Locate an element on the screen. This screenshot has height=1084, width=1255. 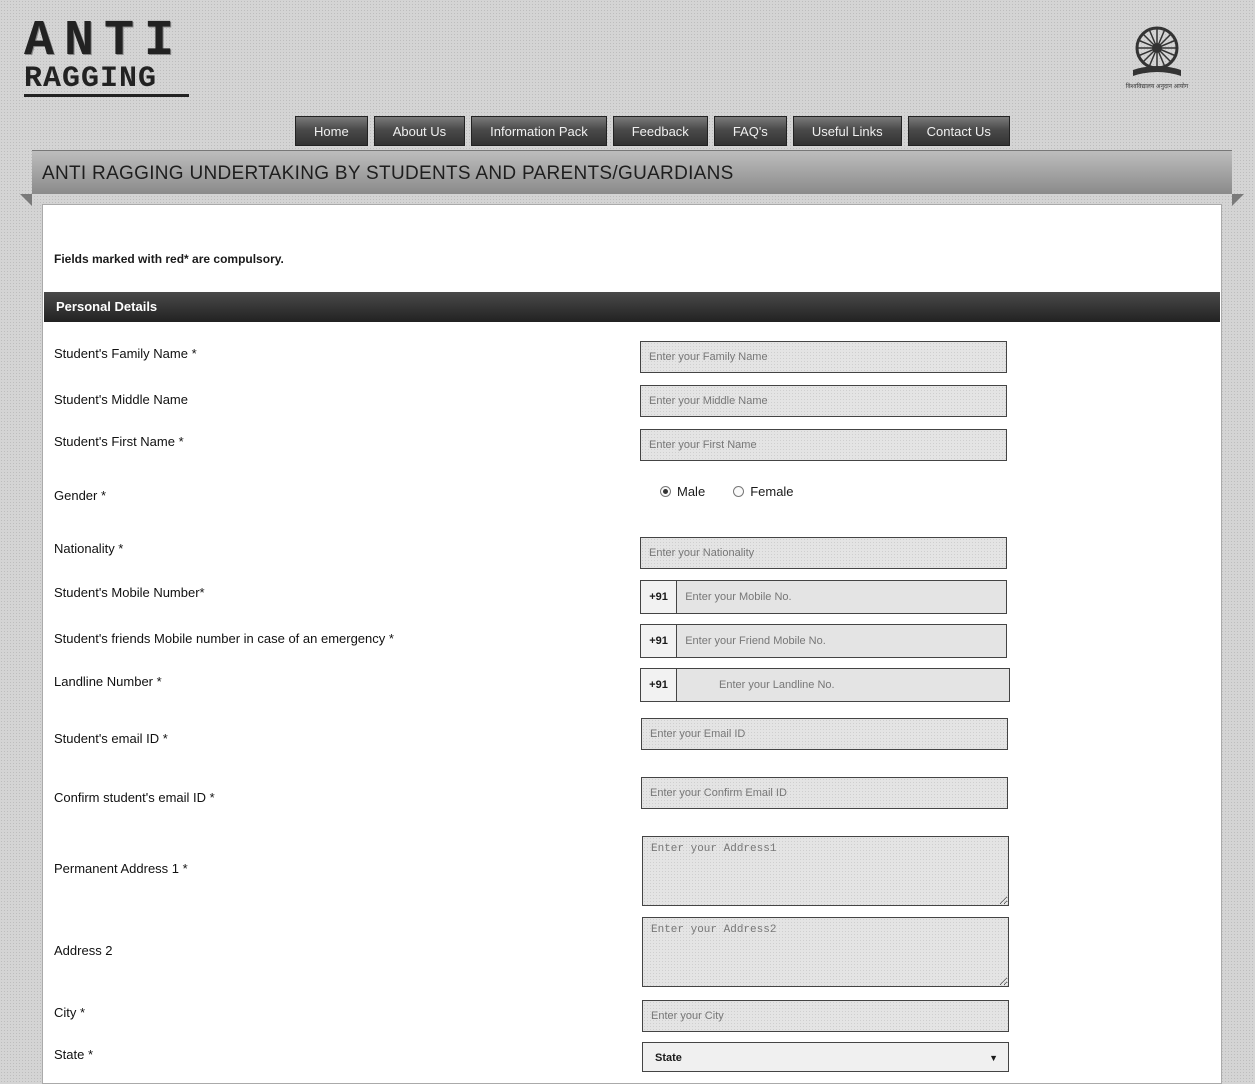
logo-line-1: ANTI is located at coordinates (104, 41).